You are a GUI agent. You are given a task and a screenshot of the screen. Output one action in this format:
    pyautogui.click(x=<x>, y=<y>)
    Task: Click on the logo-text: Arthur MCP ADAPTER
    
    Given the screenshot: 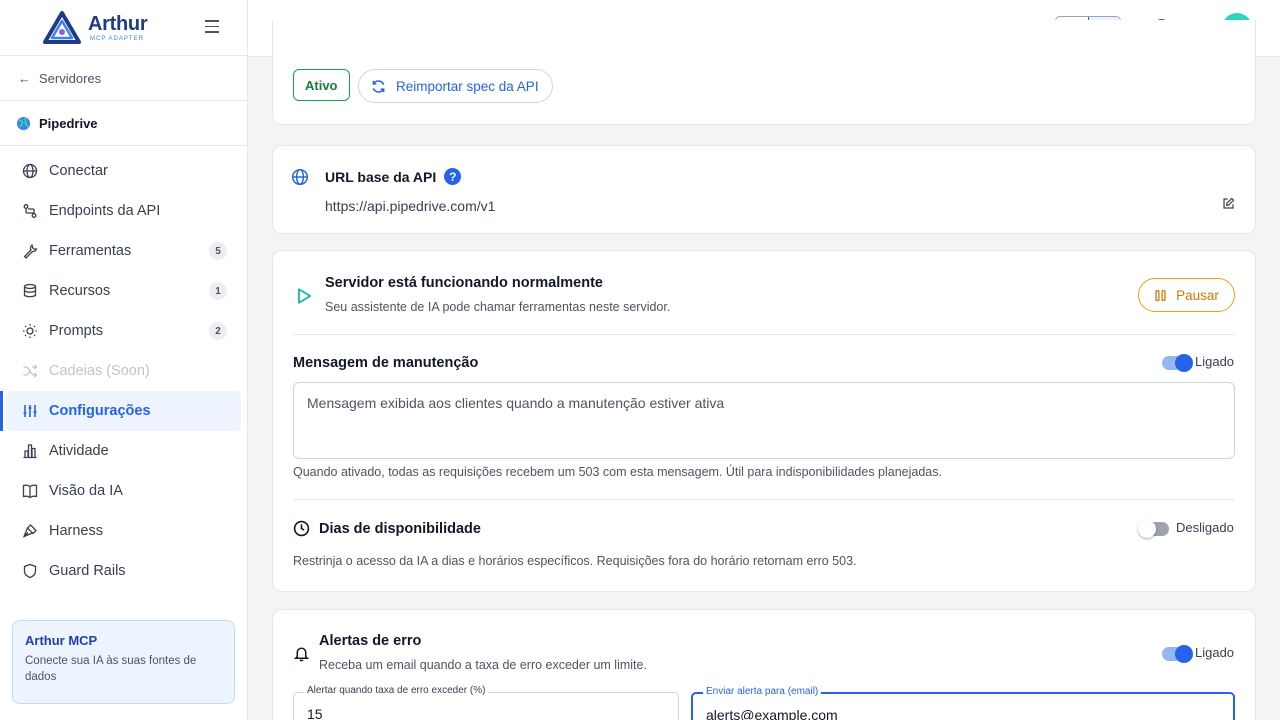 What is the action you would take?
    pyautogui.click(x=118, y=27)
    